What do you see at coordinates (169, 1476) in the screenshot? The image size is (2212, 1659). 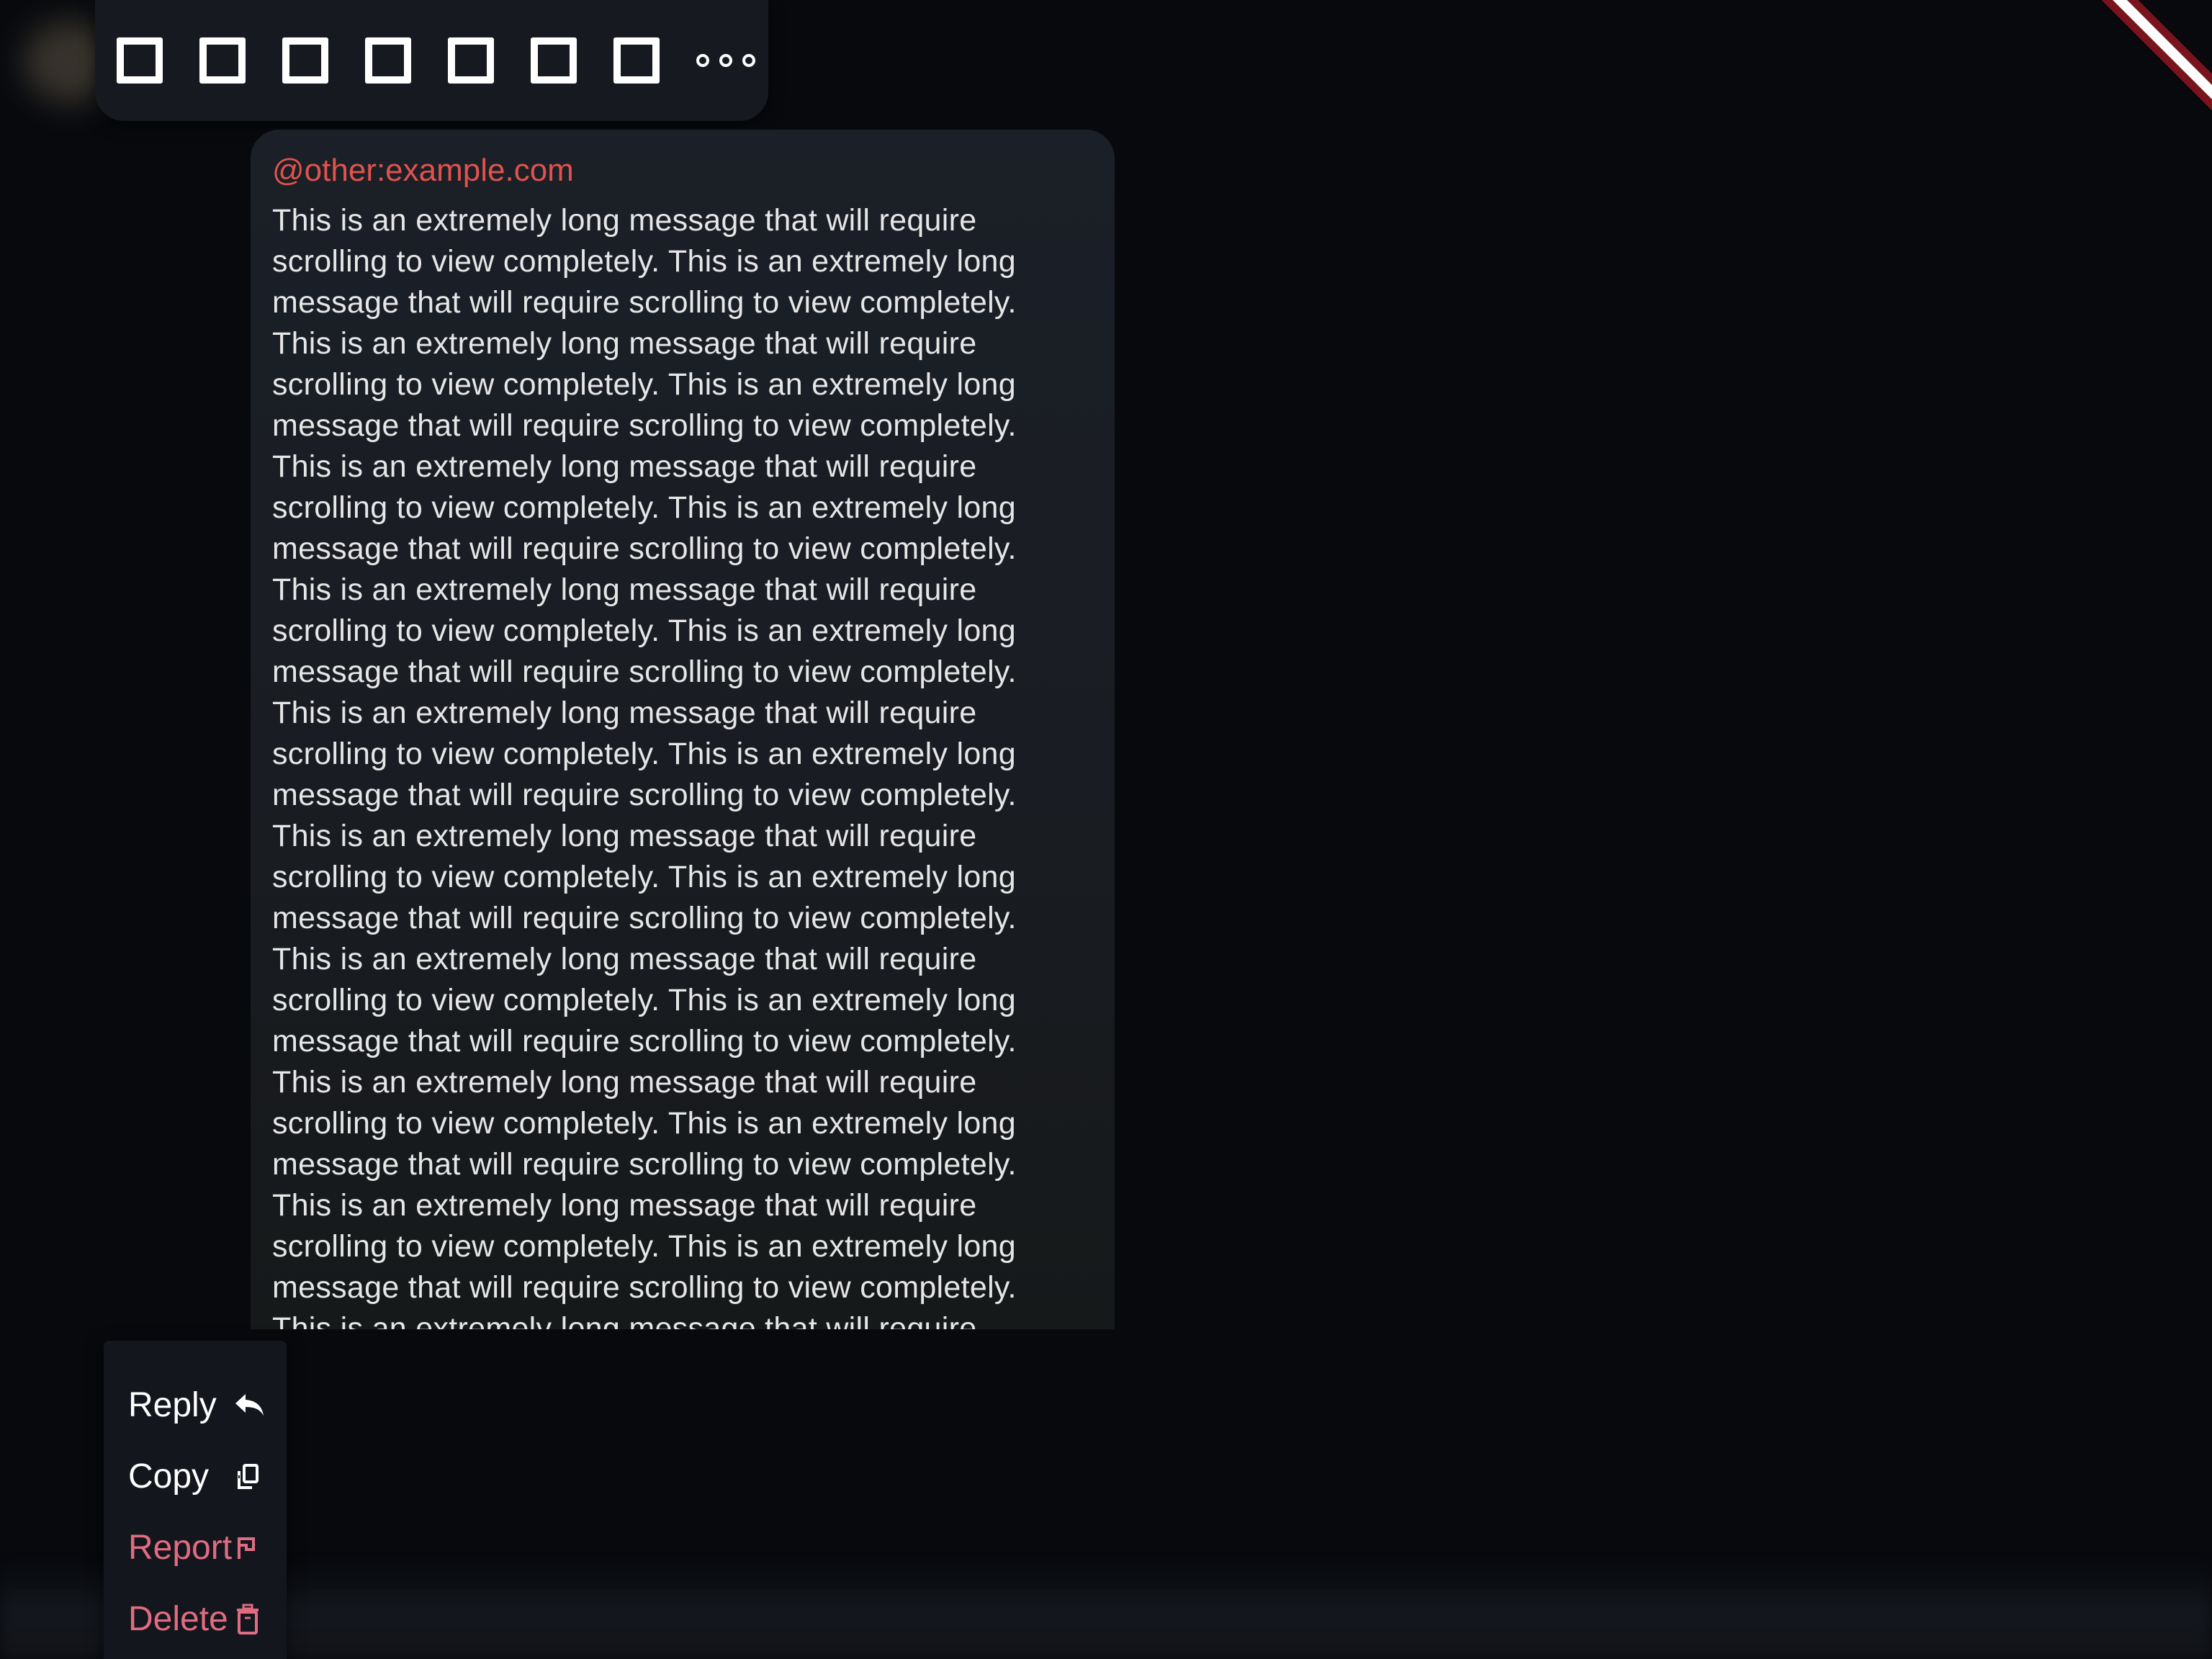 I see `copy-label: Copy` at bounding box center [169, 1476].